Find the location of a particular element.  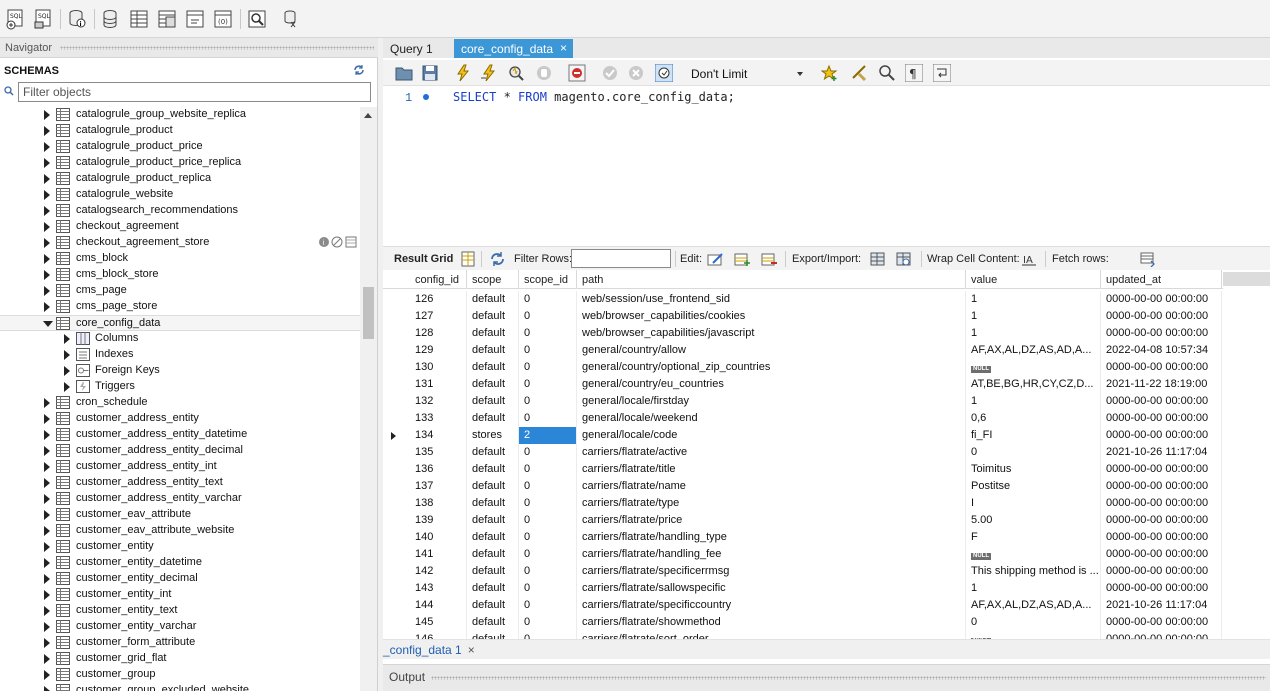

open-folder-icon is located at coordinates (404, 73).